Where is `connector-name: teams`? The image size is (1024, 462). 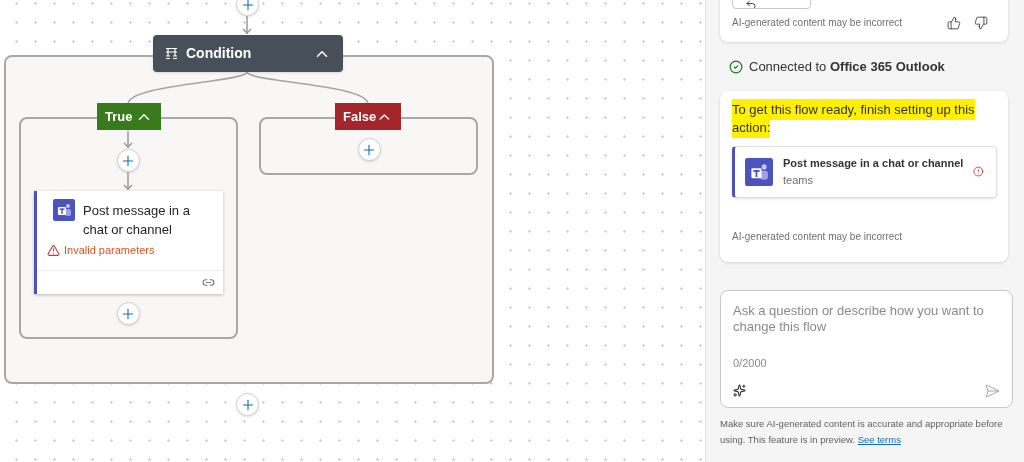 connector-name: teams is located at coordinates (798, 180).